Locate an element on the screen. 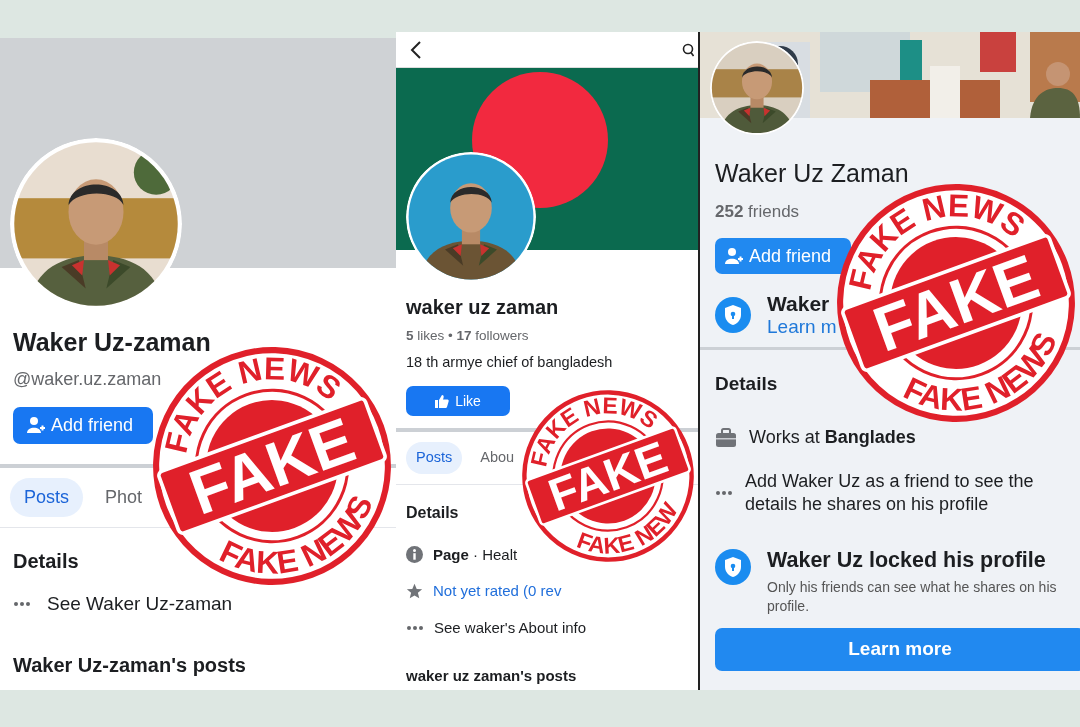 The width and height of the screenshot is (1080, 727). detail-text: Add Waker Uz as a friend to see the details he shares on his profile is located at coordinates (890, 493).